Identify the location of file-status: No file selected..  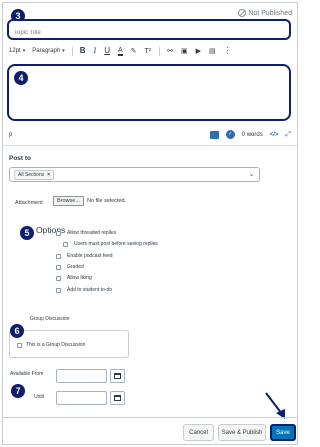
(107, 201).